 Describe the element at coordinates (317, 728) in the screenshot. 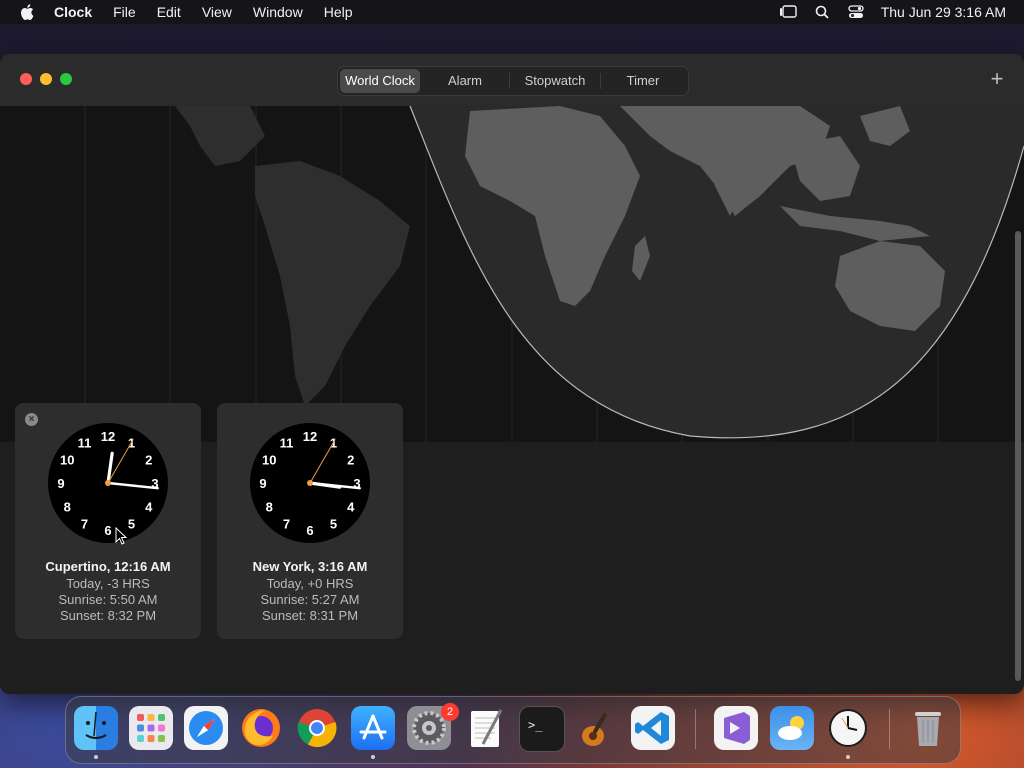

I see `chrome-icon` at that location.